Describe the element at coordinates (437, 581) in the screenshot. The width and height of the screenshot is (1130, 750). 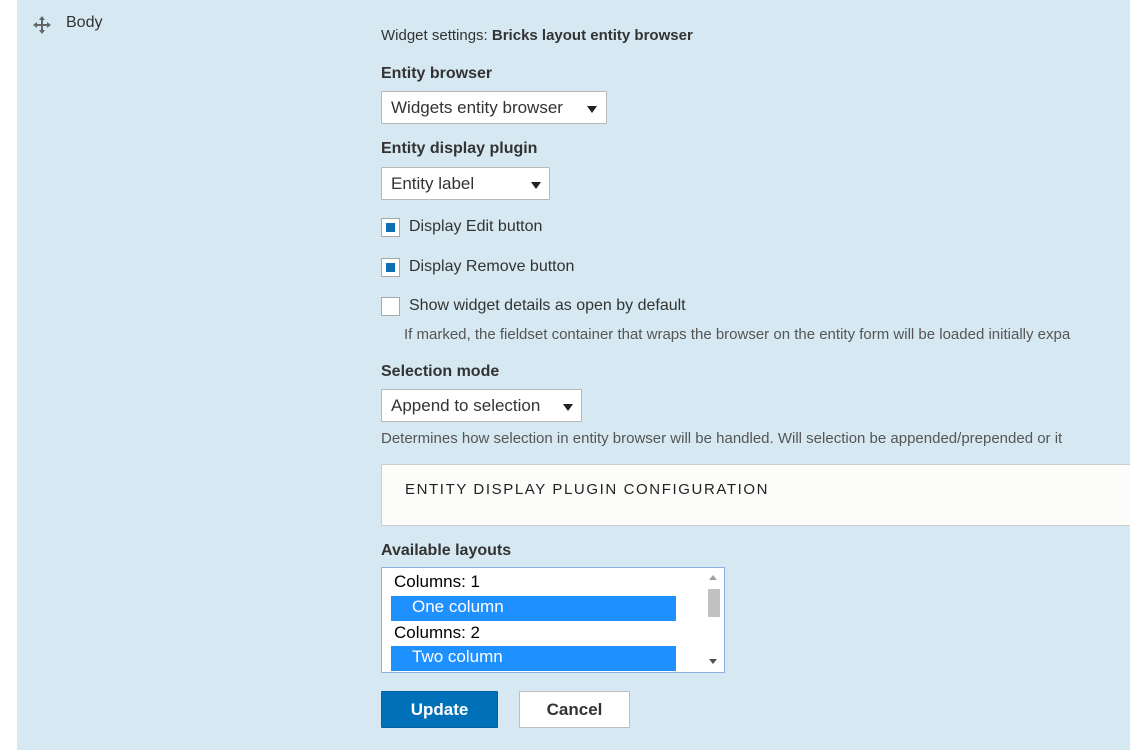
I see `optgroup-columns-1: Columns: 1` at that location.